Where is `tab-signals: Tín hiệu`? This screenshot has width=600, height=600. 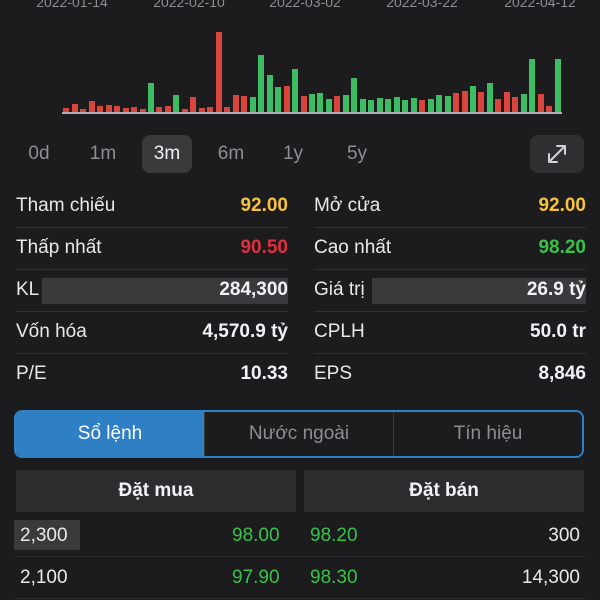 tab-signals: Tín hiệu is located at coordinates (487, 434).